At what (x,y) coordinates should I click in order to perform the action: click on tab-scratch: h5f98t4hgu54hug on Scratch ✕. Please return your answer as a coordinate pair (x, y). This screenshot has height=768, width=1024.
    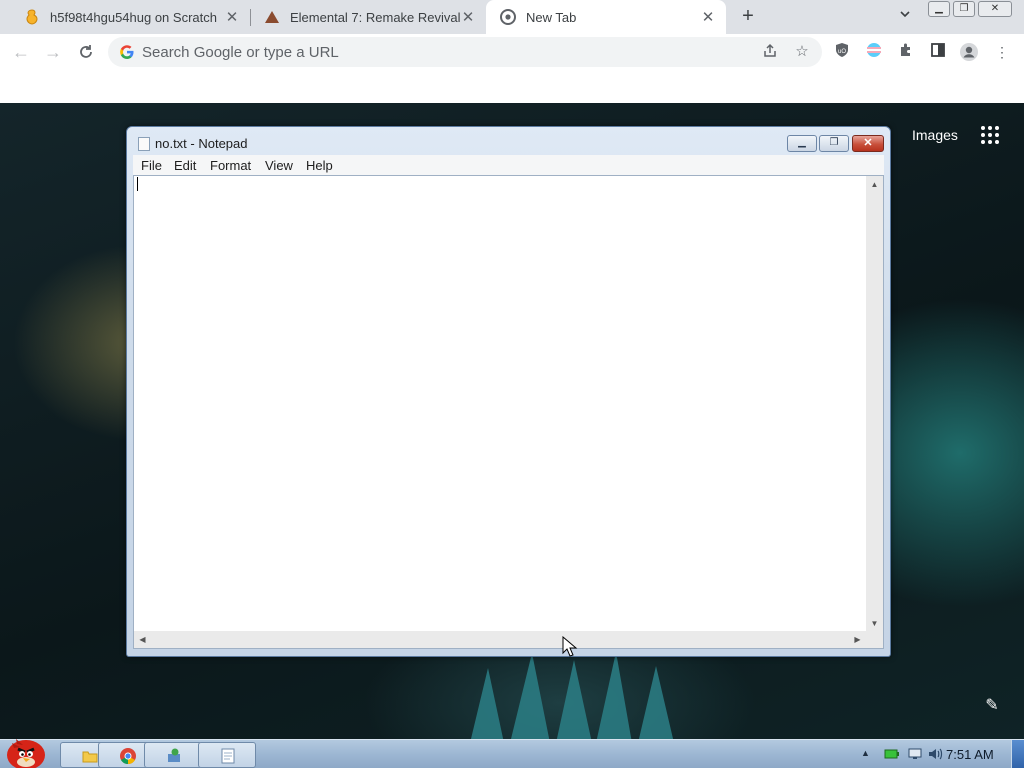
    Looking at the image, I should click on (130, 17).